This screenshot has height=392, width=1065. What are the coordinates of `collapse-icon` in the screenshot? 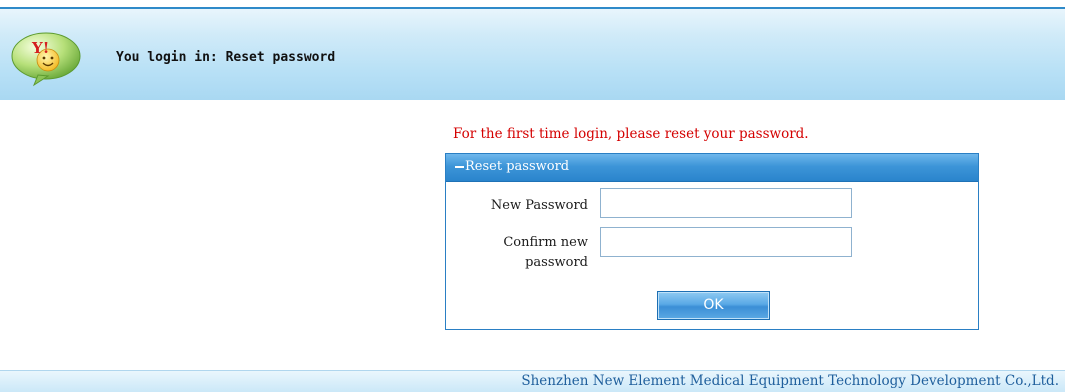 It's located at (459, 167).